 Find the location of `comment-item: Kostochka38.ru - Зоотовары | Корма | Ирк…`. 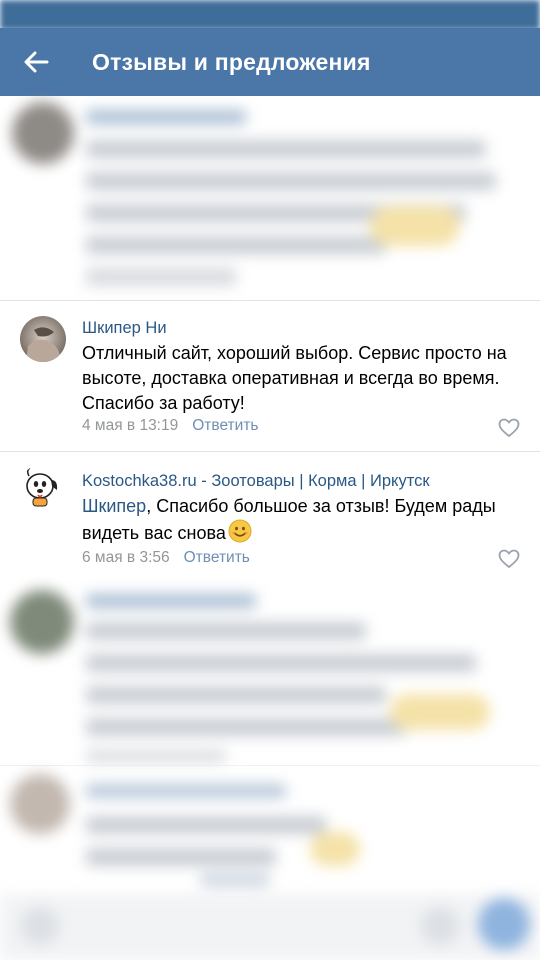

comment-item: Kostochka38.ru - Зоотовары | Корма | Ирк… is located at coordinates (270, 517).